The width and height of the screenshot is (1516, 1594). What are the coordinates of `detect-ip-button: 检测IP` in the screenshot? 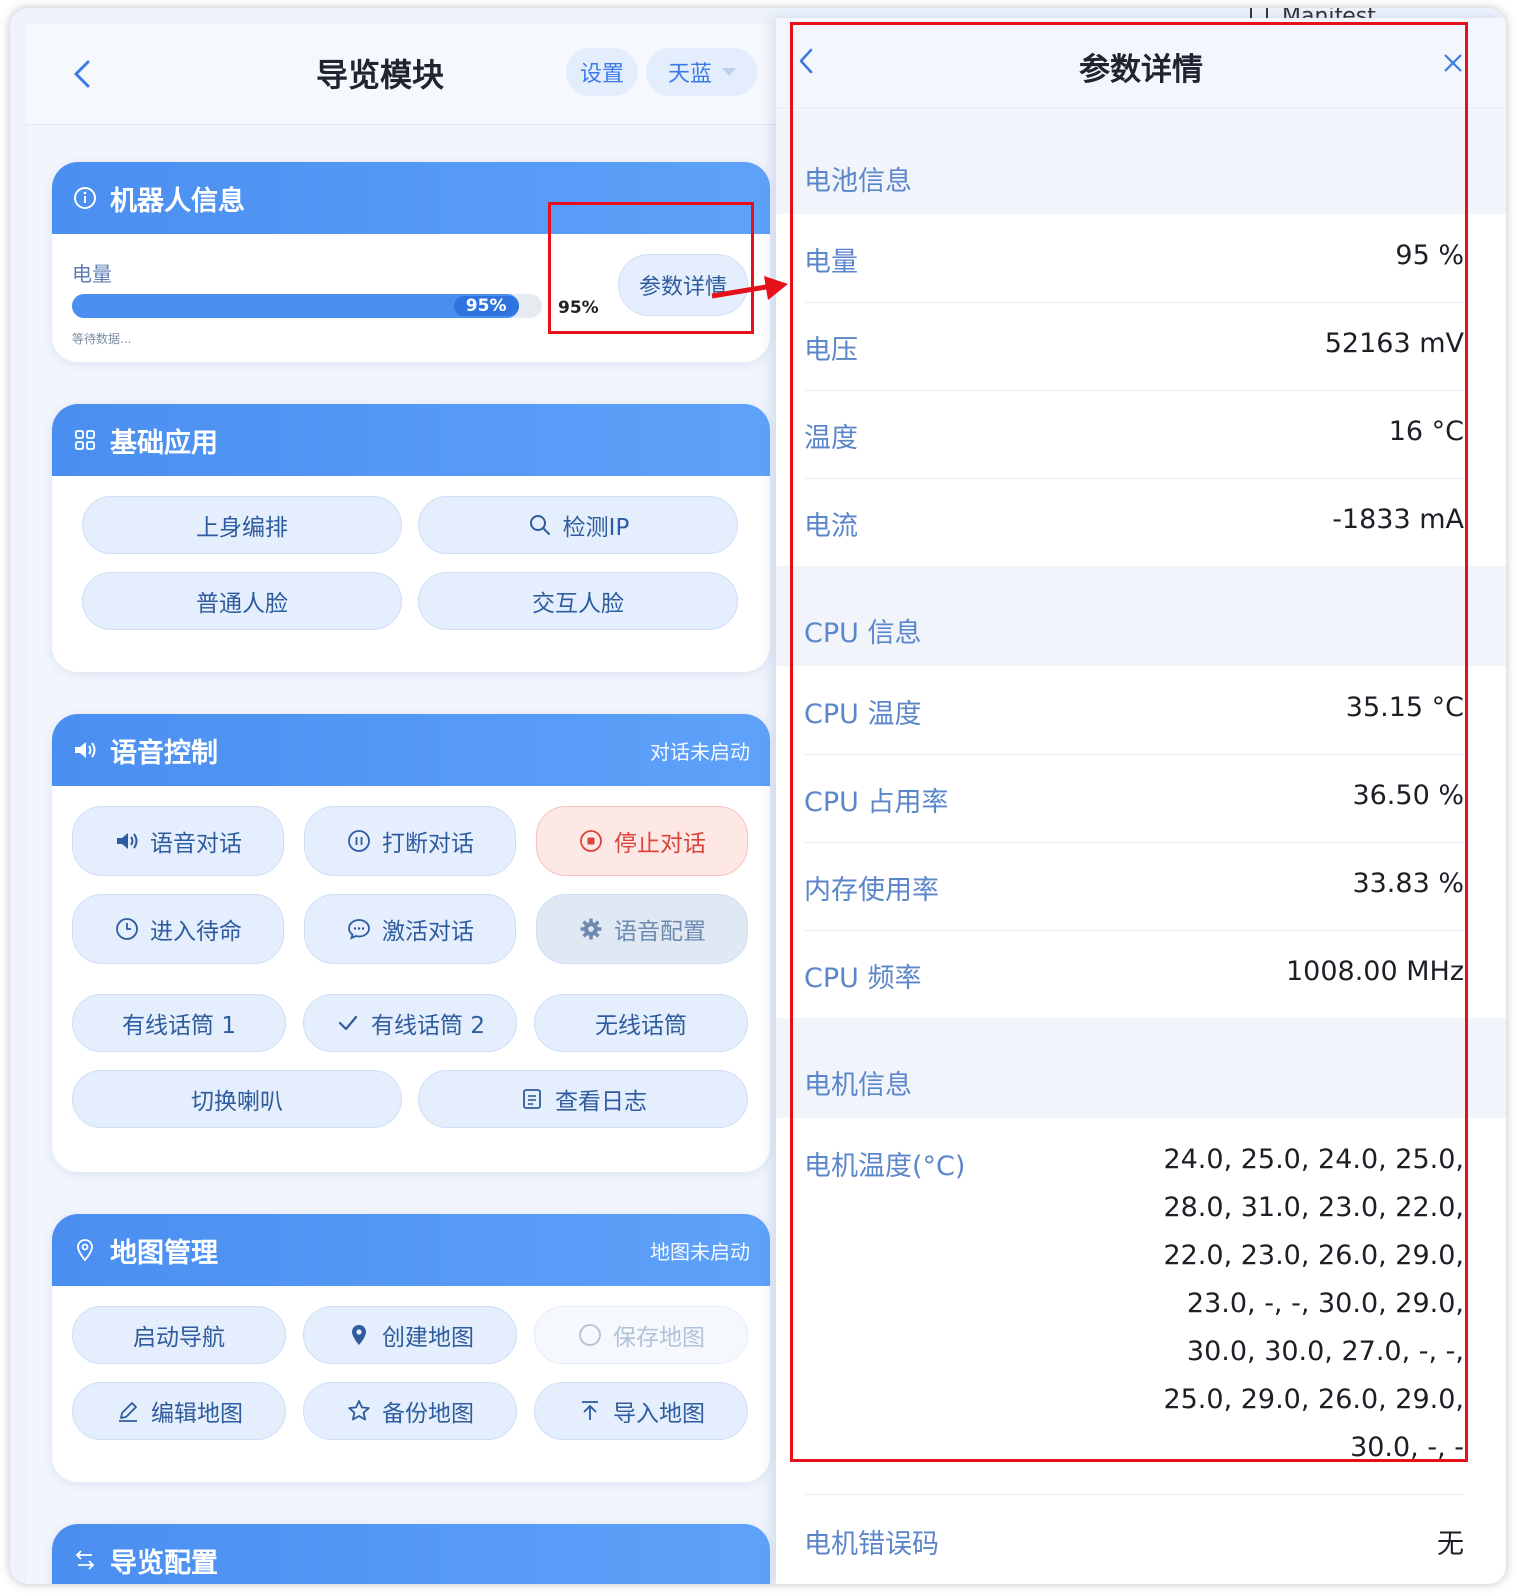 It's located at (578, 525).